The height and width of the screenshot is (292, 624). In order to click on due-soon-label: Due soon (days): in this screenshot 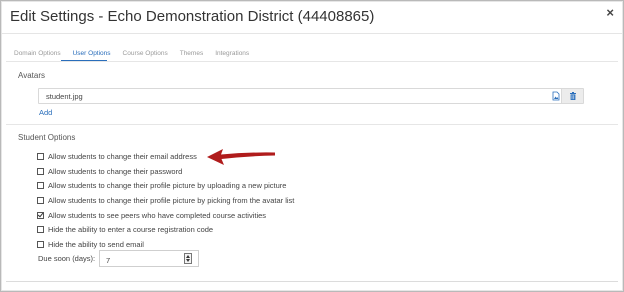, I will do `click(67, 258)`.